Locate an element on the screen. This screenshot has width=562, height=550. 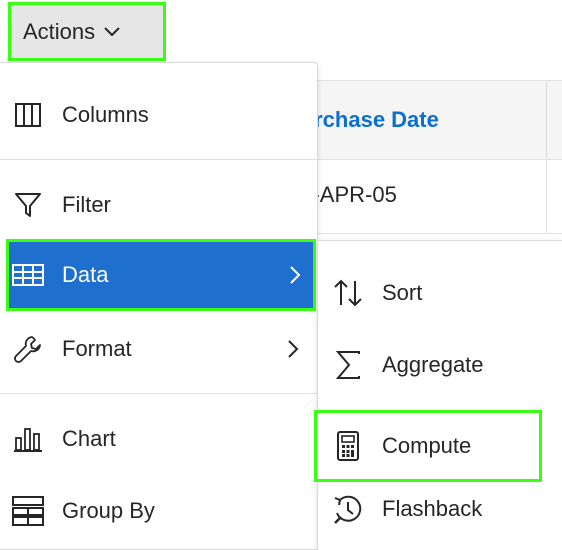
submenu-item-label: Compute is located at coordinates (427, 445).